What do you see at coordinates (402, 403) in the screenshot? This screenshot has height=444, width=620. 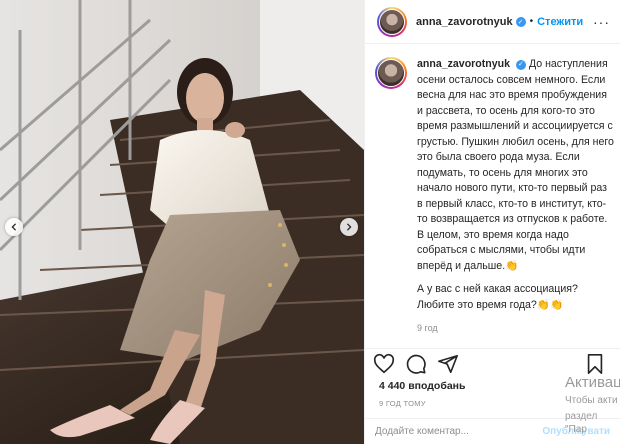 I see `post-date: 9 ГОД ТОМУ` at bounding box center [402, 403].